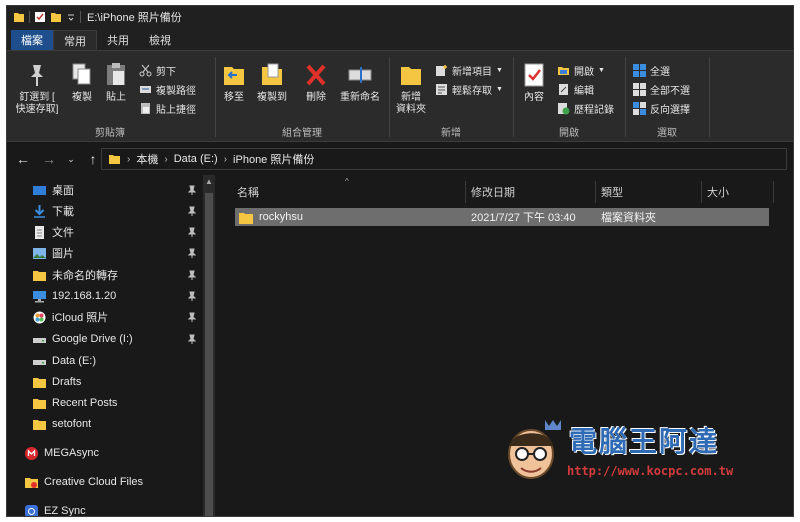  I want to click on breadcrumb-current-folder: iPhone 照片備份, so click(273, 159).